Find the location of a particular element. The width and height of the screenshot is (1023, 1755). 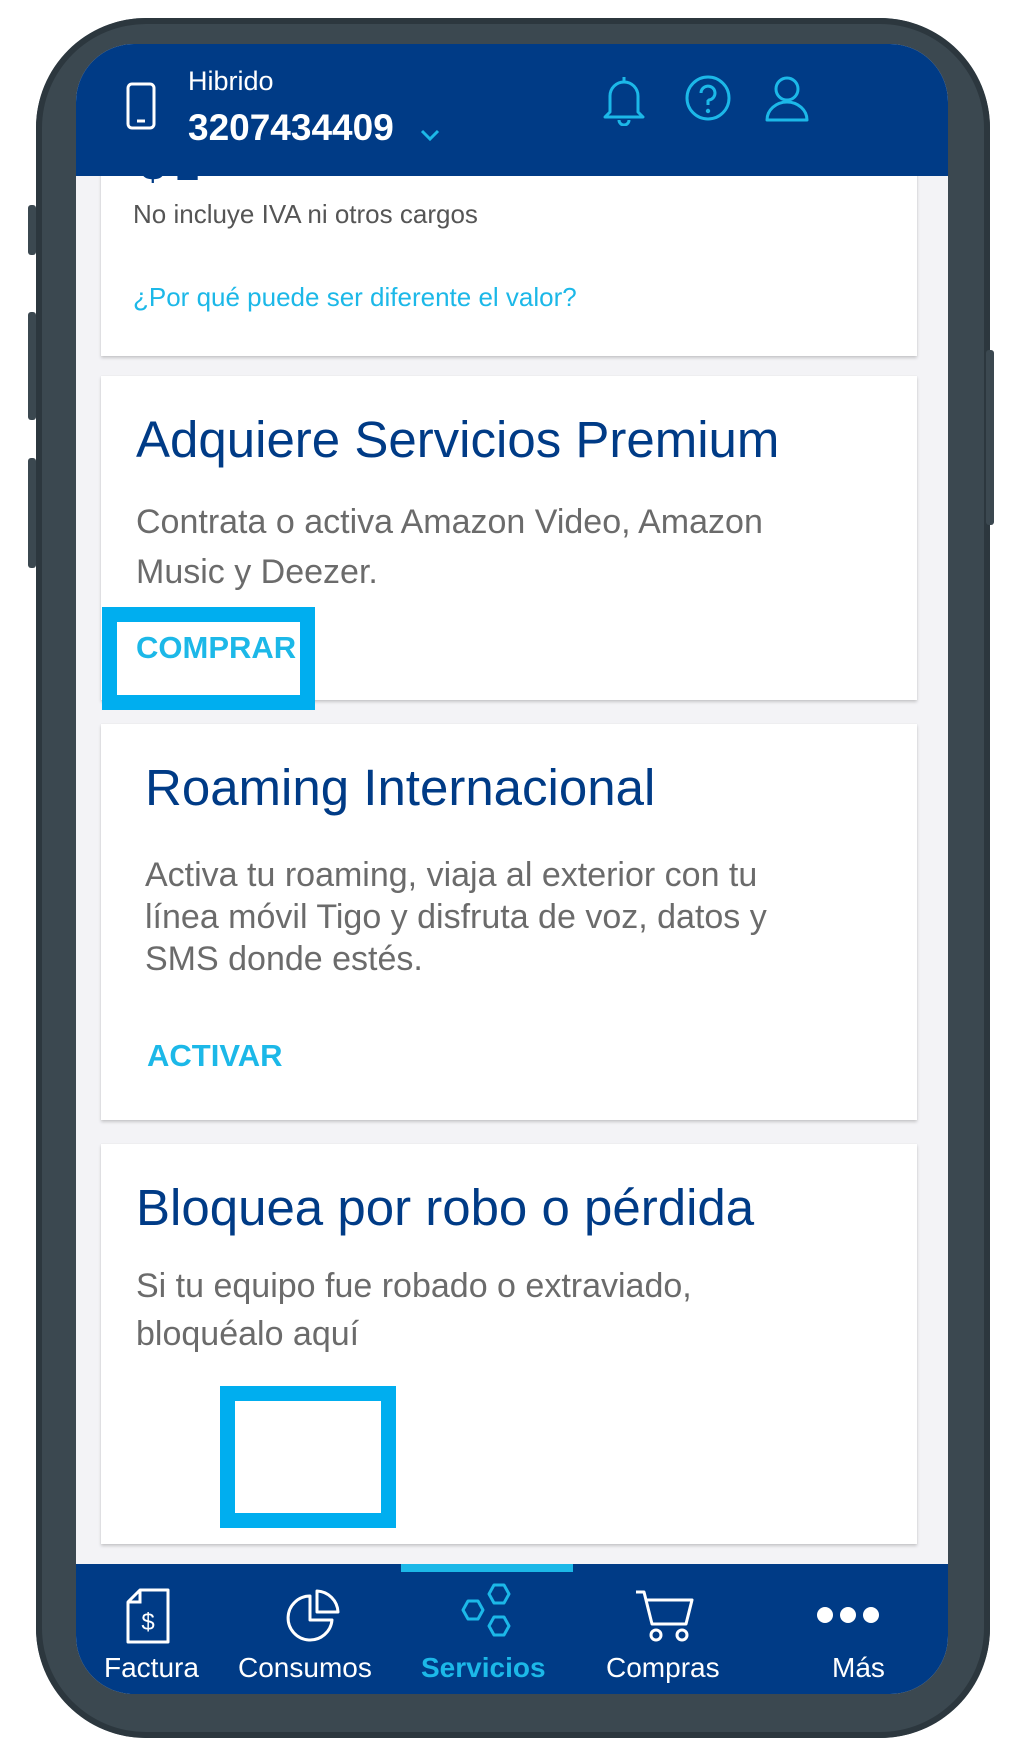

volume-down-button is located at coordinates (32, 366).